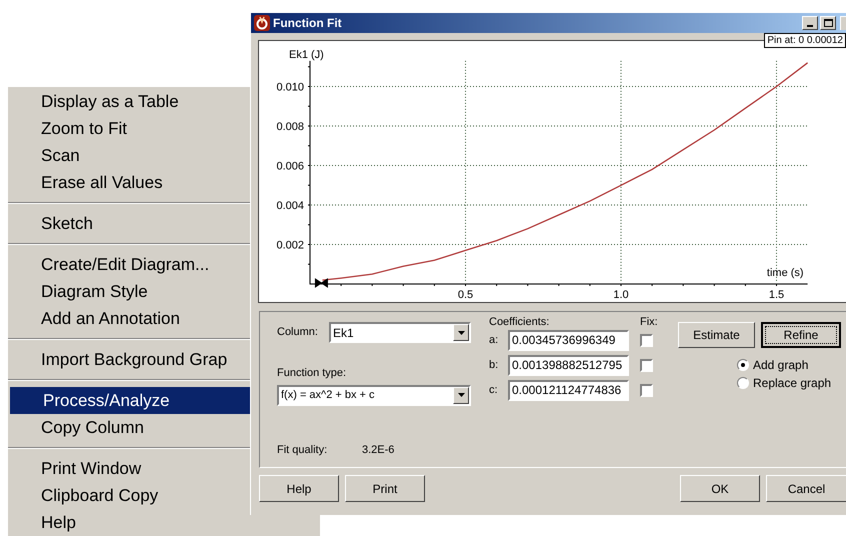 Image resolution: width=846 pixels, height=536 pixels. Describe the element at coordinates (385, 488) in the screenshot. I see `dialog-button: Print` at that location.